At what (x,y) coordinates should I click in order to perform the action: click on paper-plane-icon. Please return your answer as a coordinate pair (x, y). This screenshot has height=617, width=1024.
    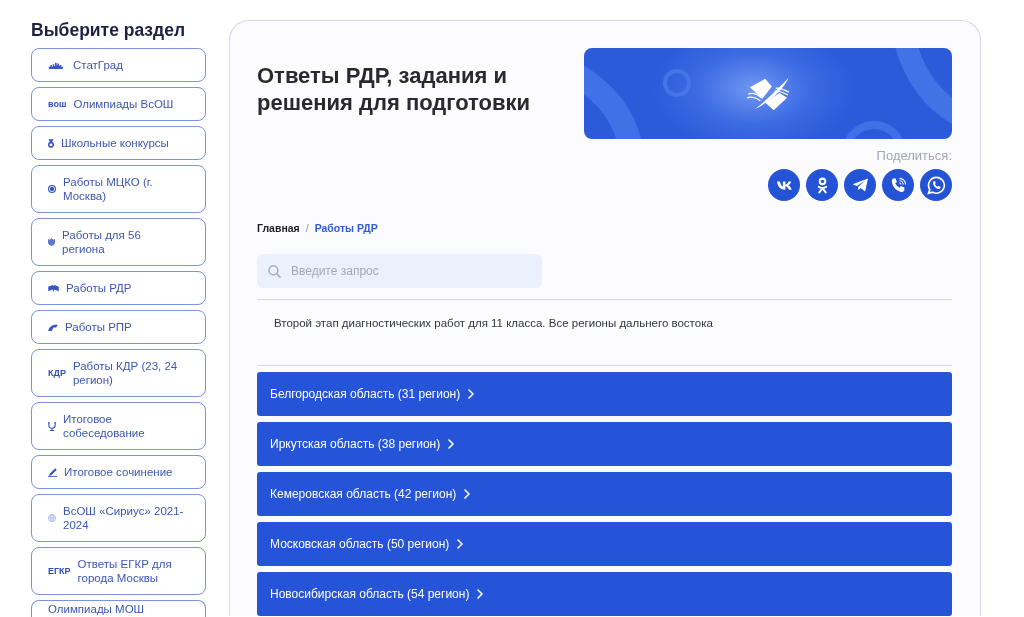
    Looking at the image, I should click on (860, 185).